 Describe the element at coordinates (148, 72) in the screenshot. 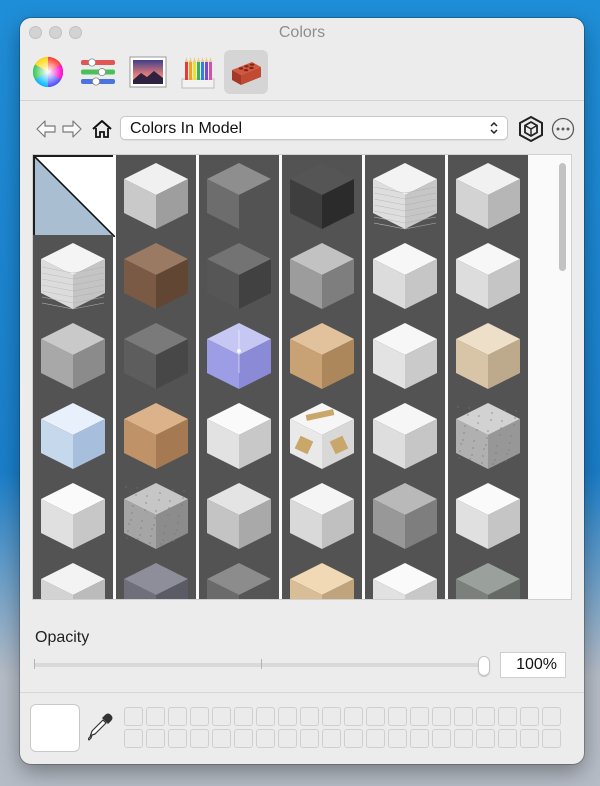

I see `image-palettes-tool` at that location.